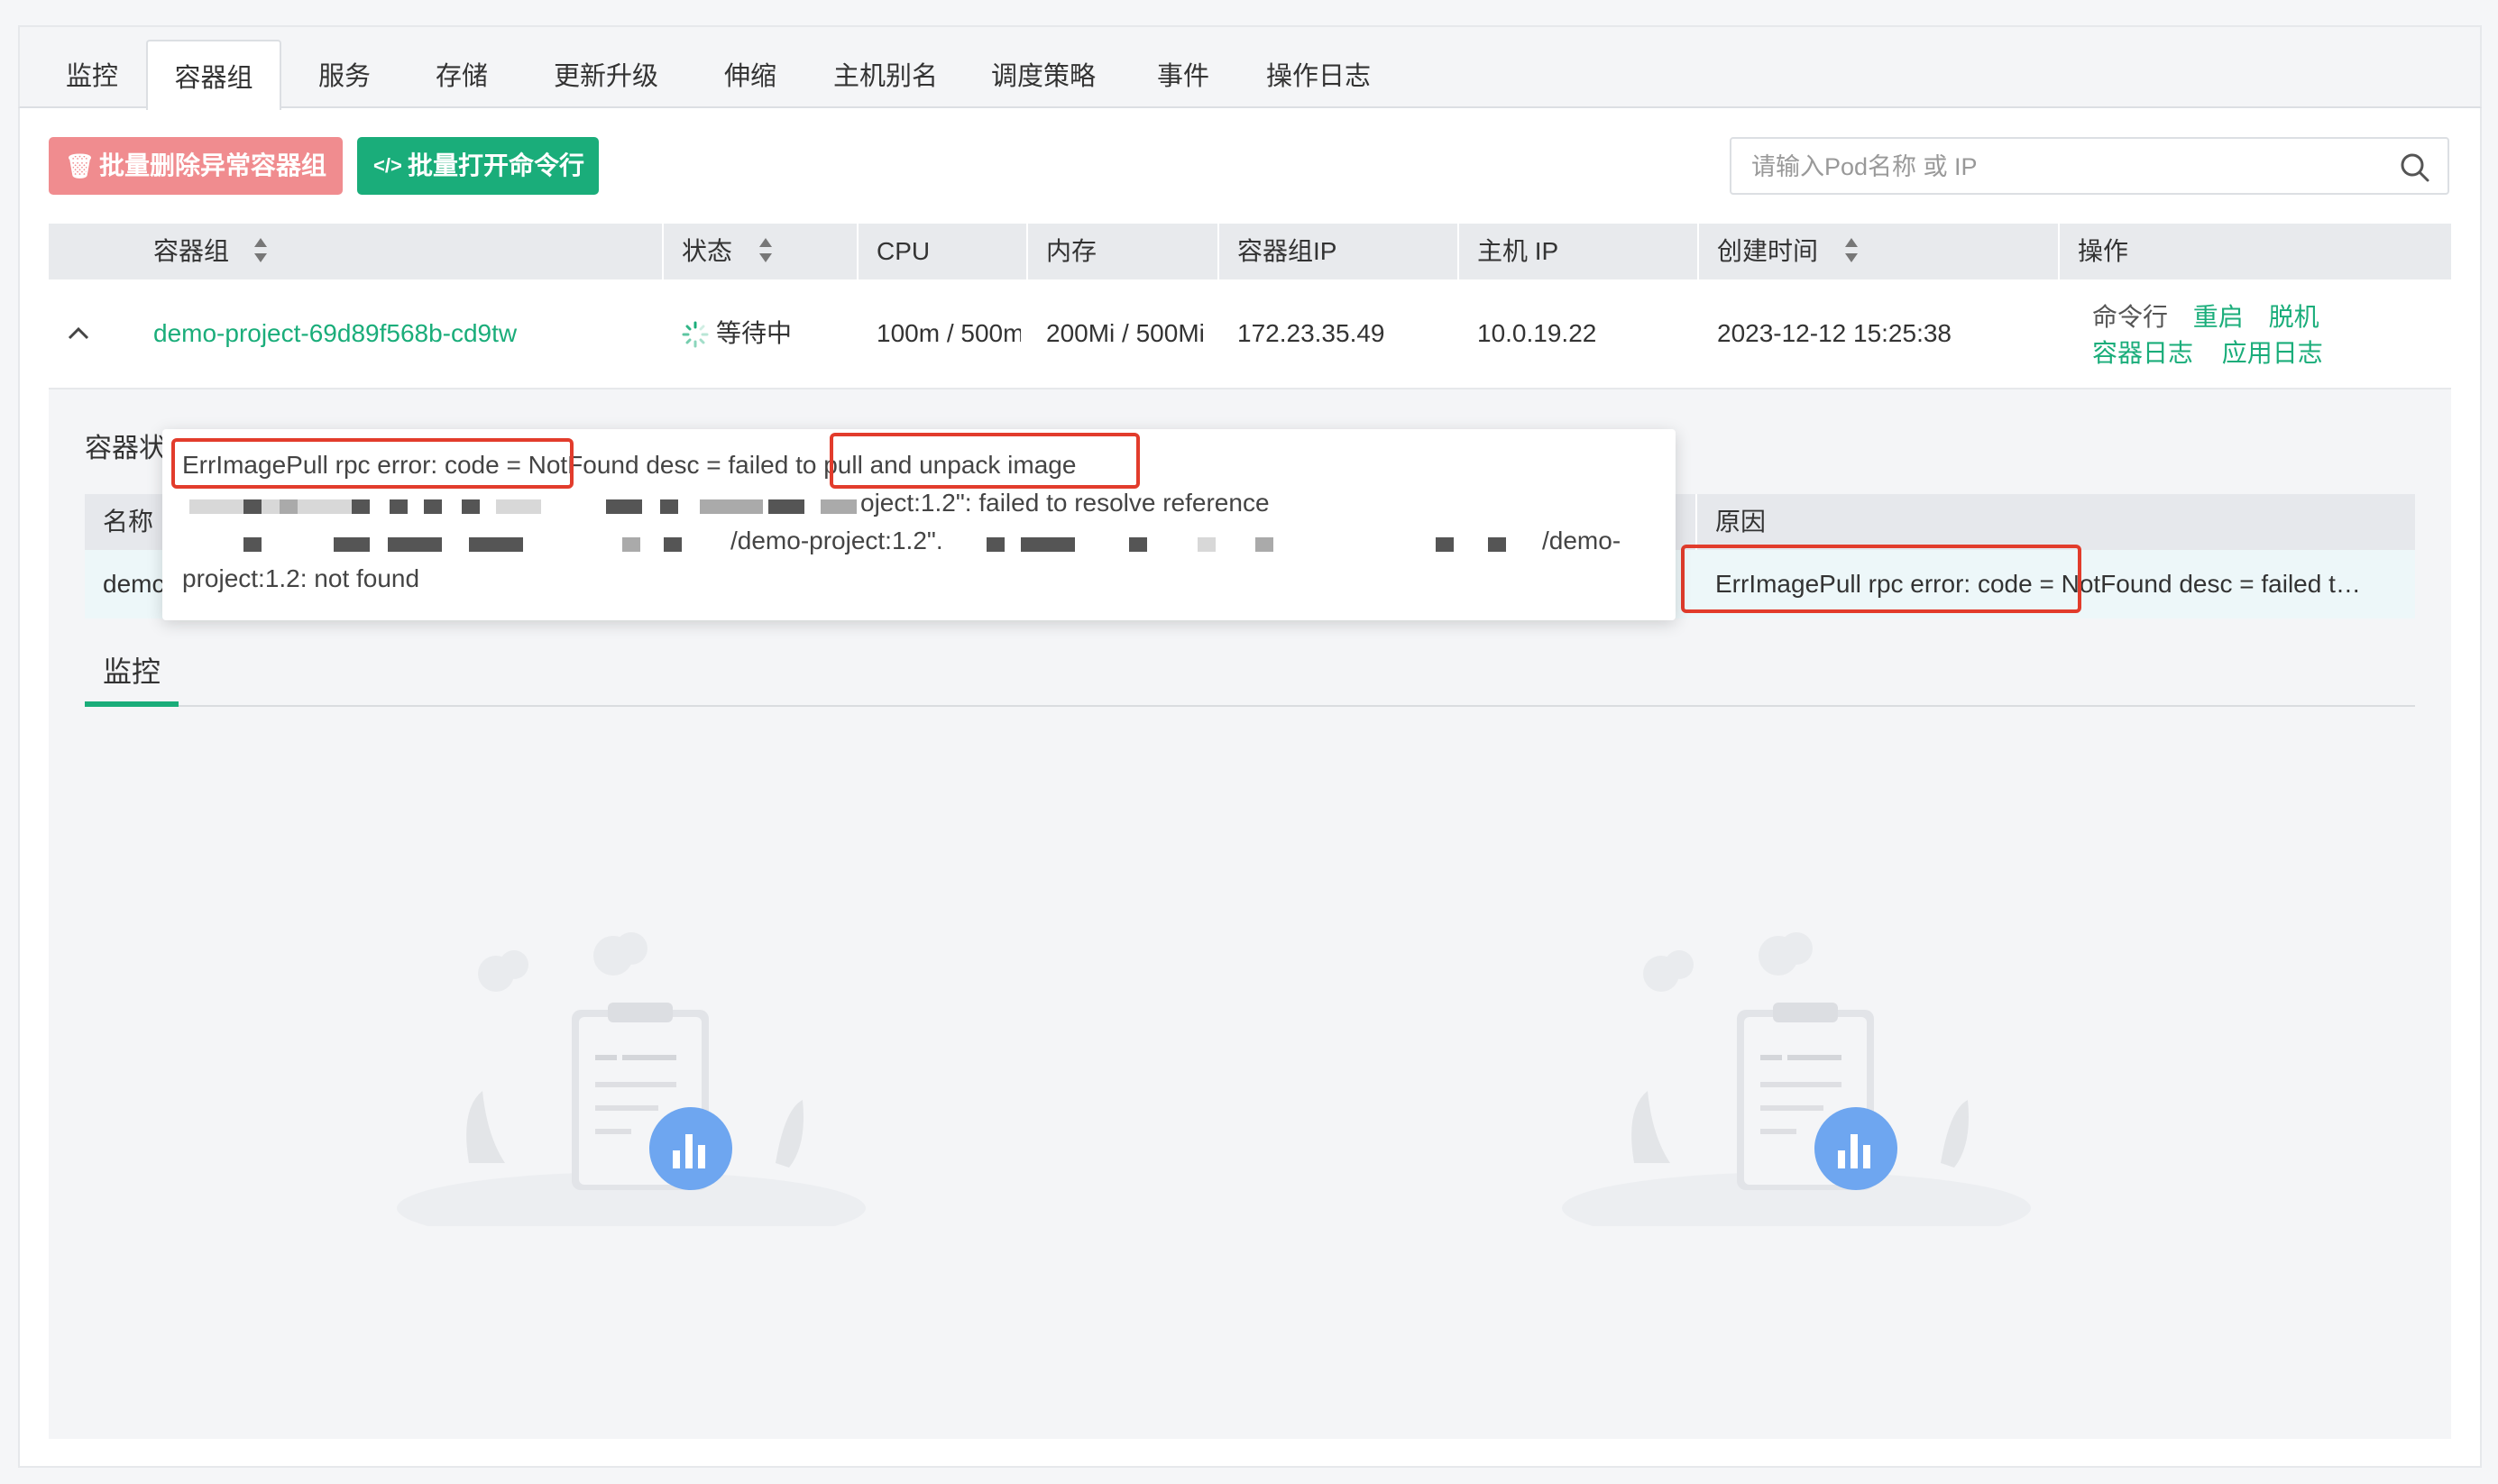  What do you see at coordinates (606, 66) in the screenshot?
I see `tab-upgrade: 更新升级` at bounding box center [606, 66].